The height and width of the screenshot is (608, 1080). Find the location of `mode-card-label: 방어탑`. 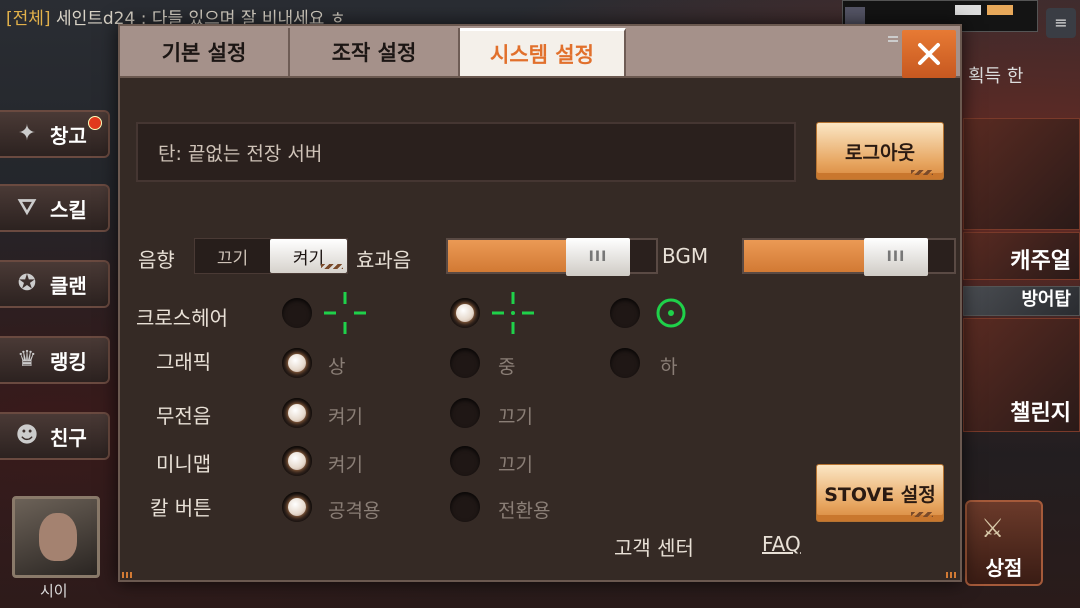

mode-card-label: 방어탑 is located at coordinates (1046, 299).